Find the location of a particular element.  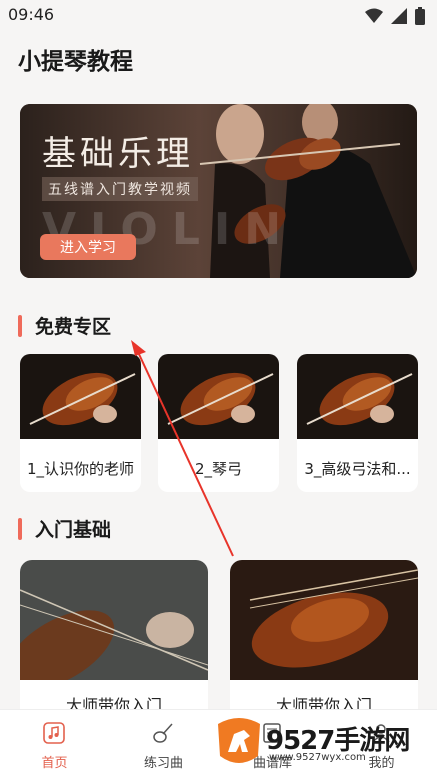

annotation-arrow is located at coordinates (182, 448).